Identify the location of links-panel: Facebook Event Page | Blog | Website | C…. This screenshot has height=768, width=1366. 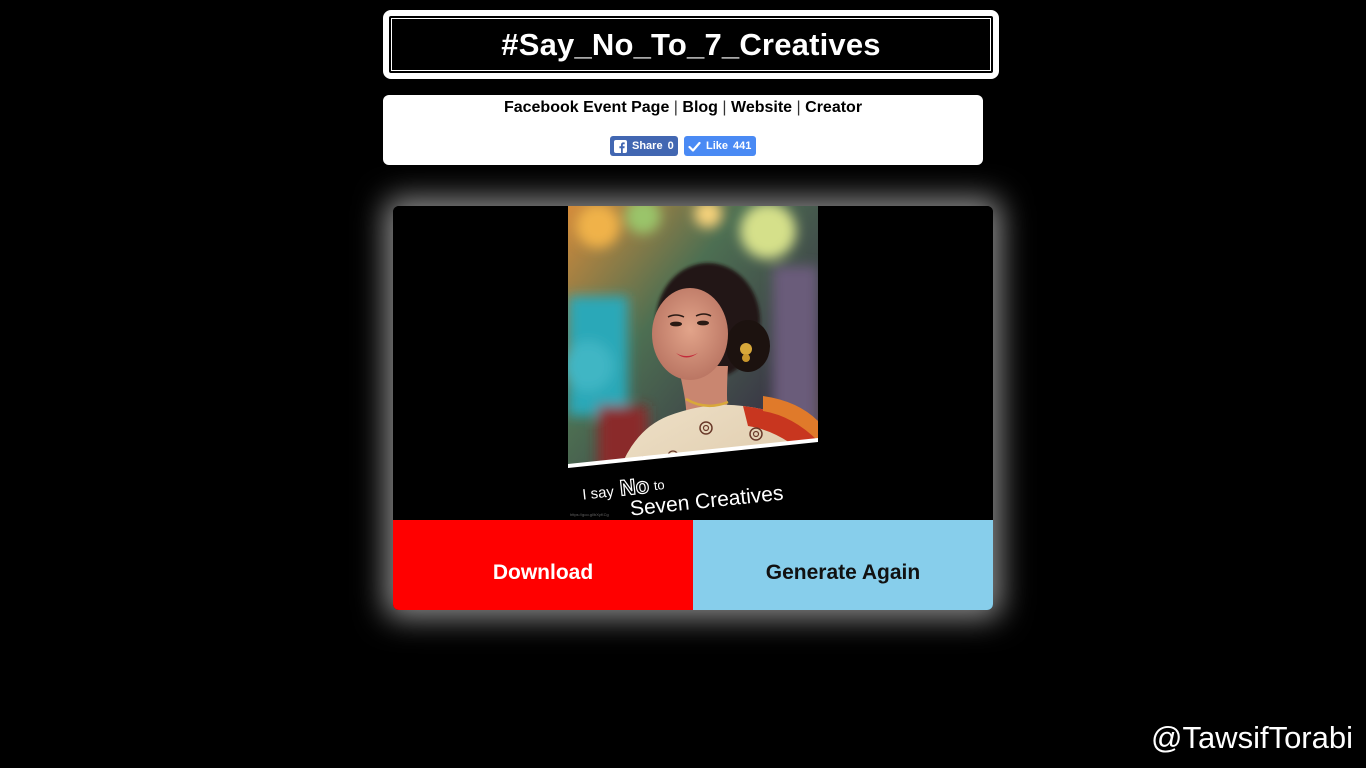
(683, 130).